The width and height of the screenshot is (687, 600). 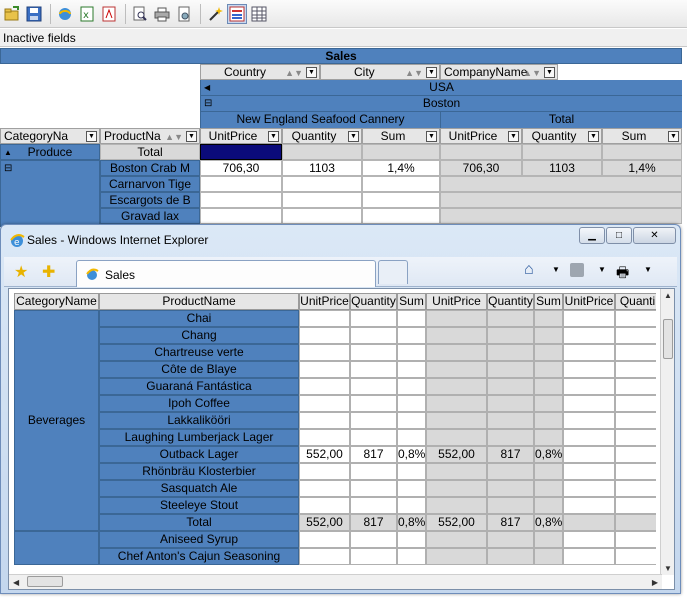 What do you see at coordinates (199, 556) in the screenshot?
I see `grid-product-cell: Chef Anton's Cajun Seasoning` at bounding box center [199, 556].